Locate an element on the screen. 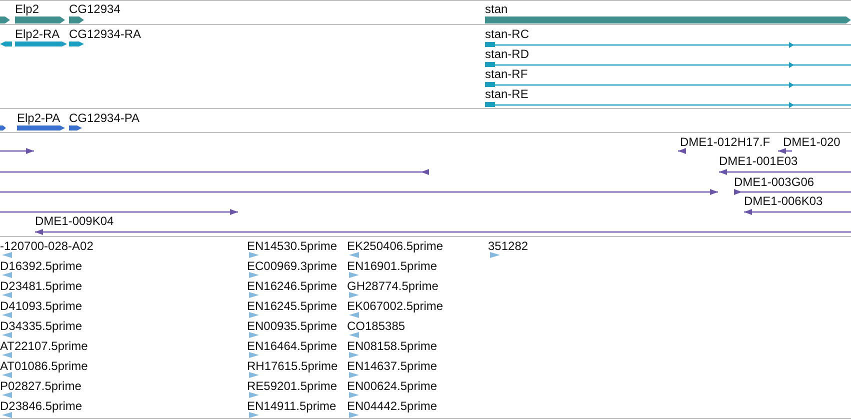 The image size is (851, 420). feature-label: EK250406.5prime is located at coordinates (395, 246).